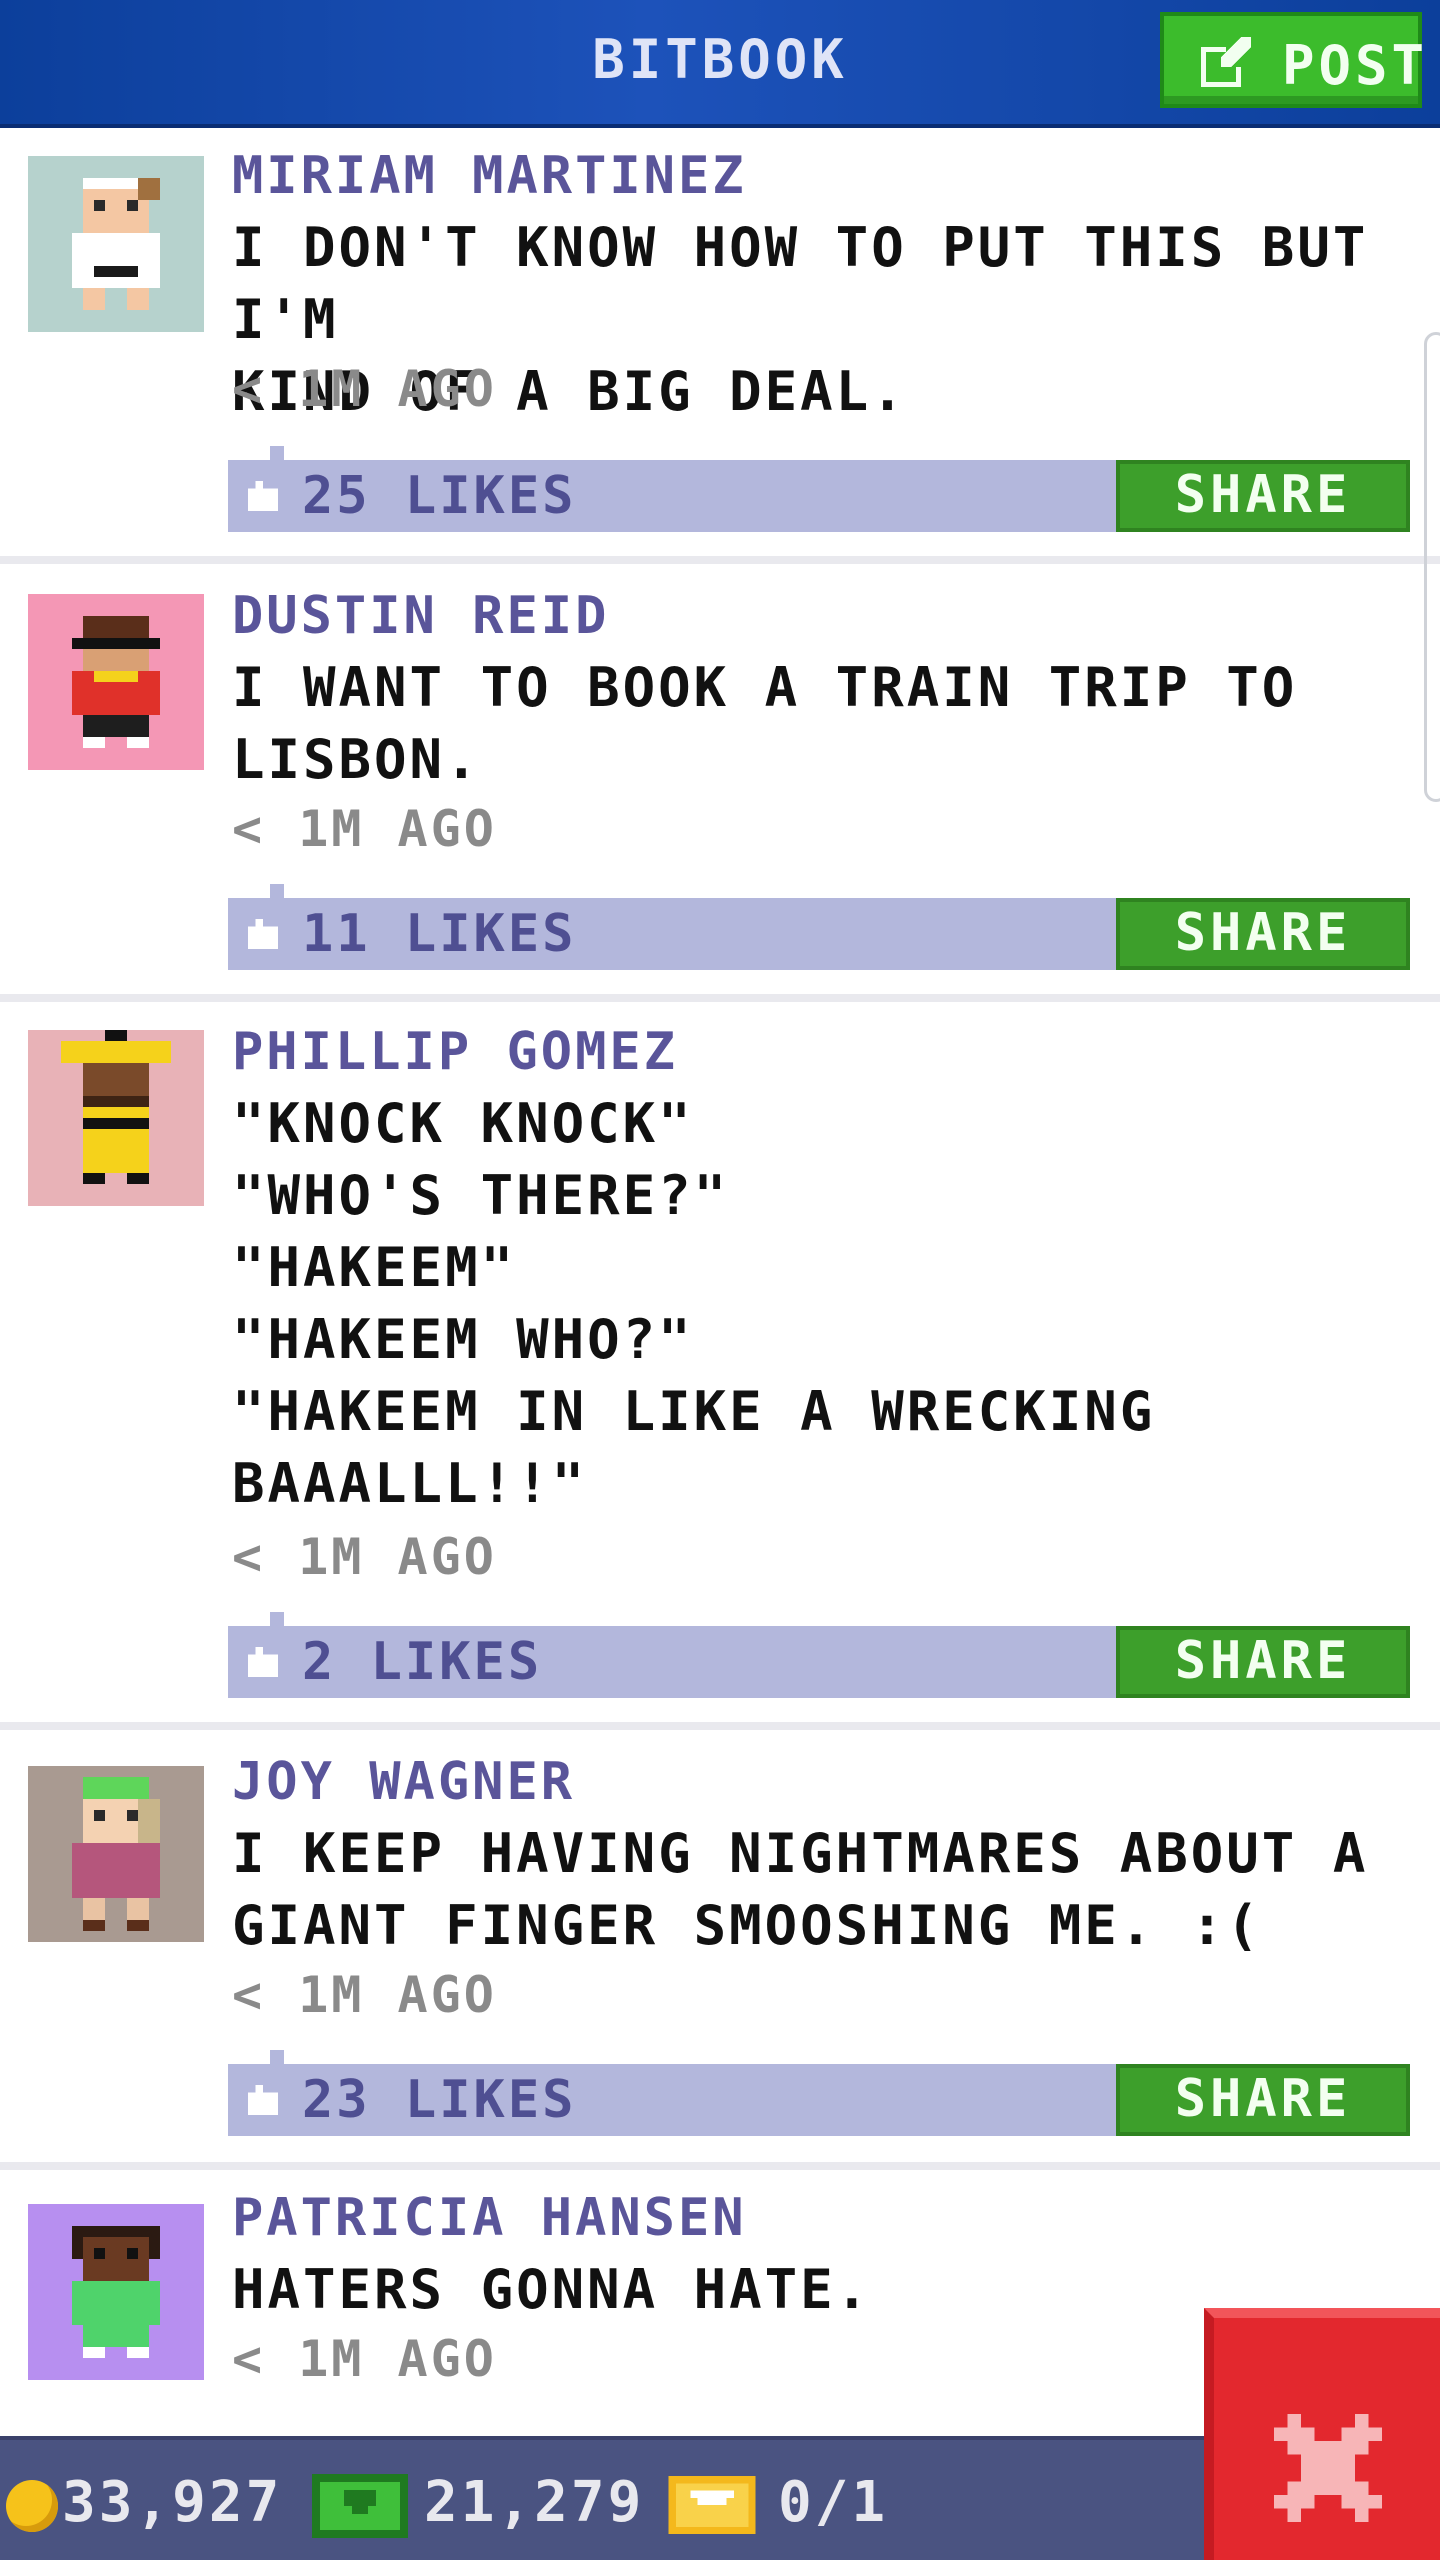  What do you see at coordinates (439, 496) in the screenshot?
I see `likes-count: 25 LIKES` at bounding box center [439, 496].